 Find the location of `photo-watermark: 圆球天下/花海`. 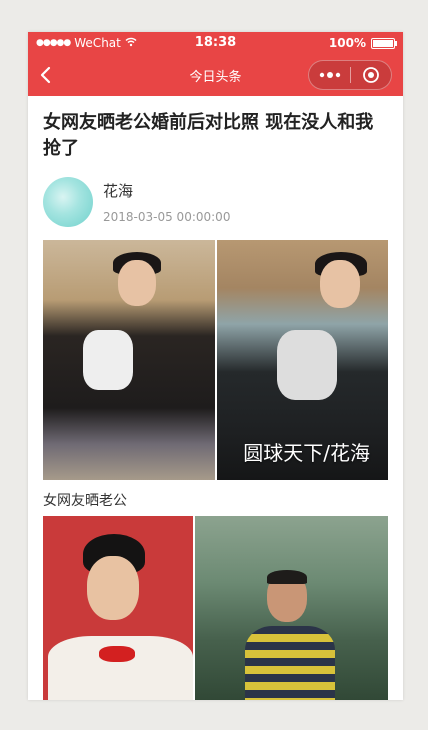

photo-watermark: 圆球天下/花海 is located at coordinates (306, 453).